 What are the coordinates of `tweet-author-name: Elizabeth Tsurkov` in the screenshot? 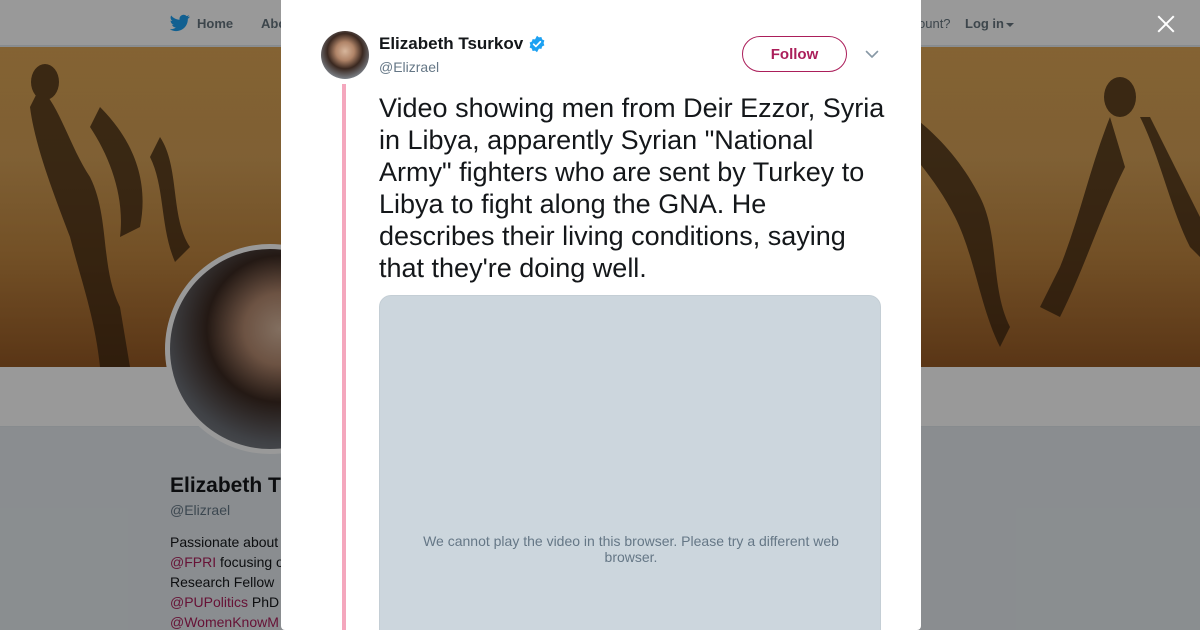 It's located at (451, 43).